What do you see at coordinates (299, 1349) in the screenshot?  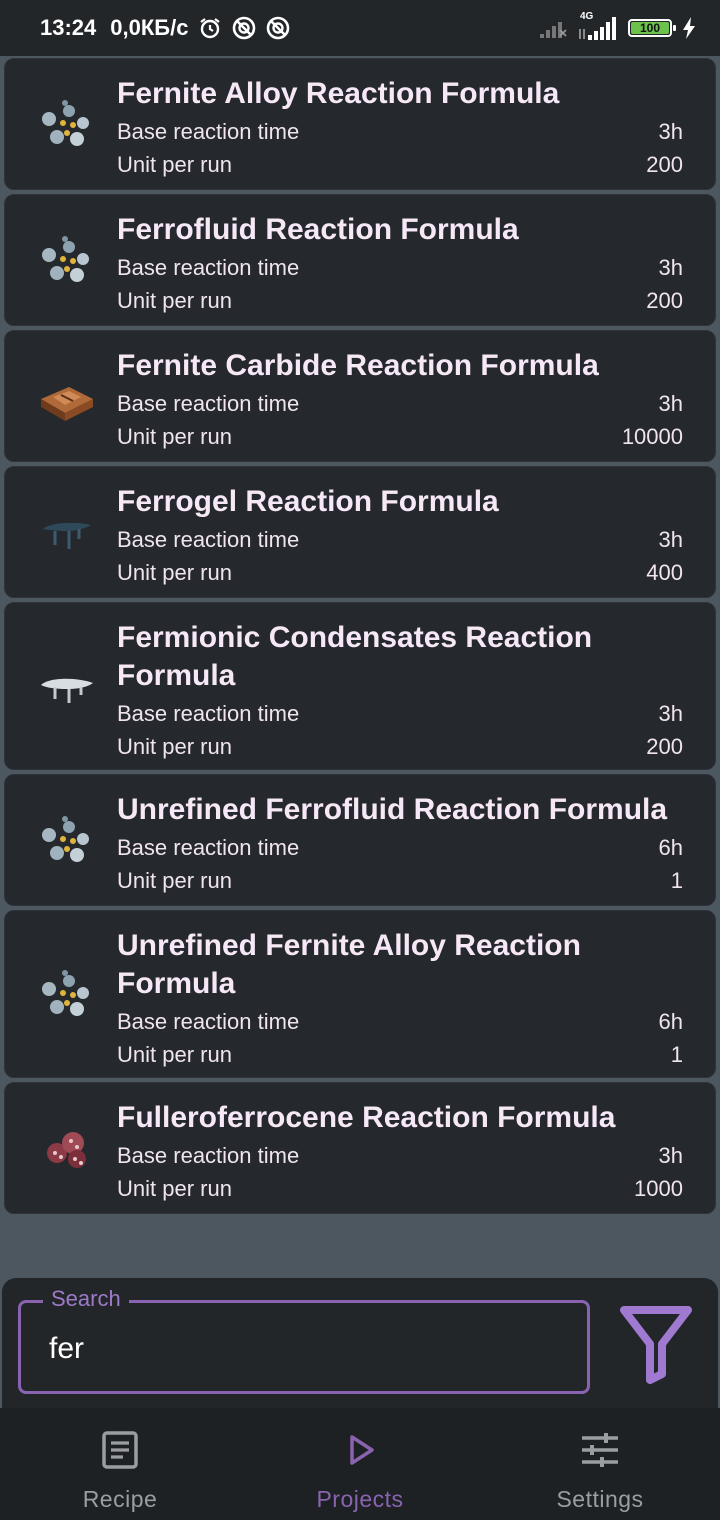 I see `search-input` at bounding box center [299, 1349].